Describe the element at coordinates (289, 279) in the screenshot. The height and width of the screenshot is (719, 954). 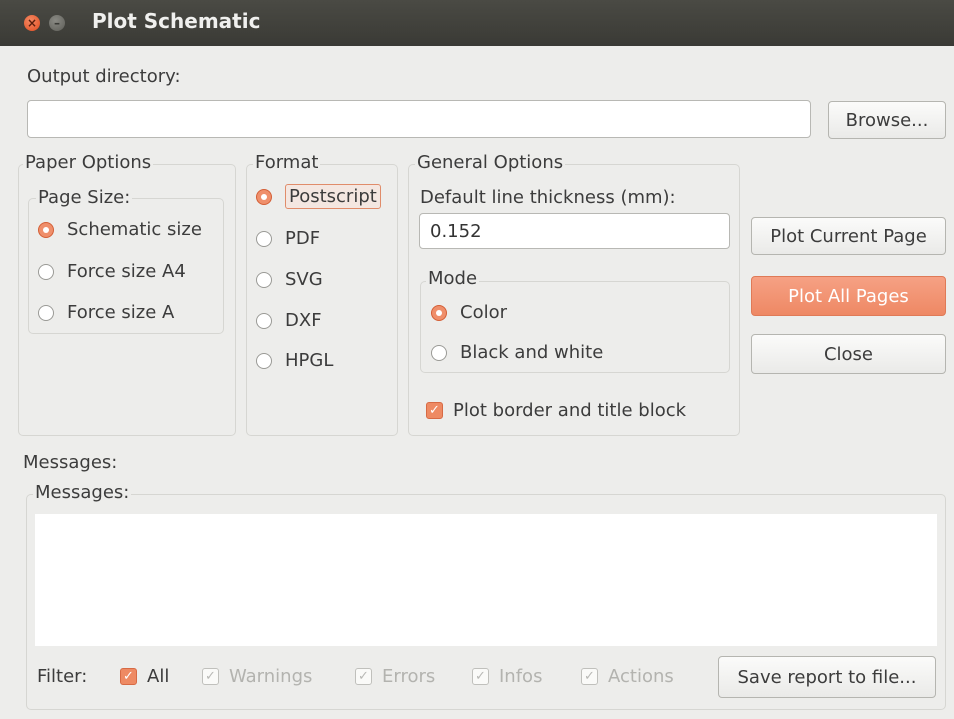
I see `format-option-svg: SVG` at that location.